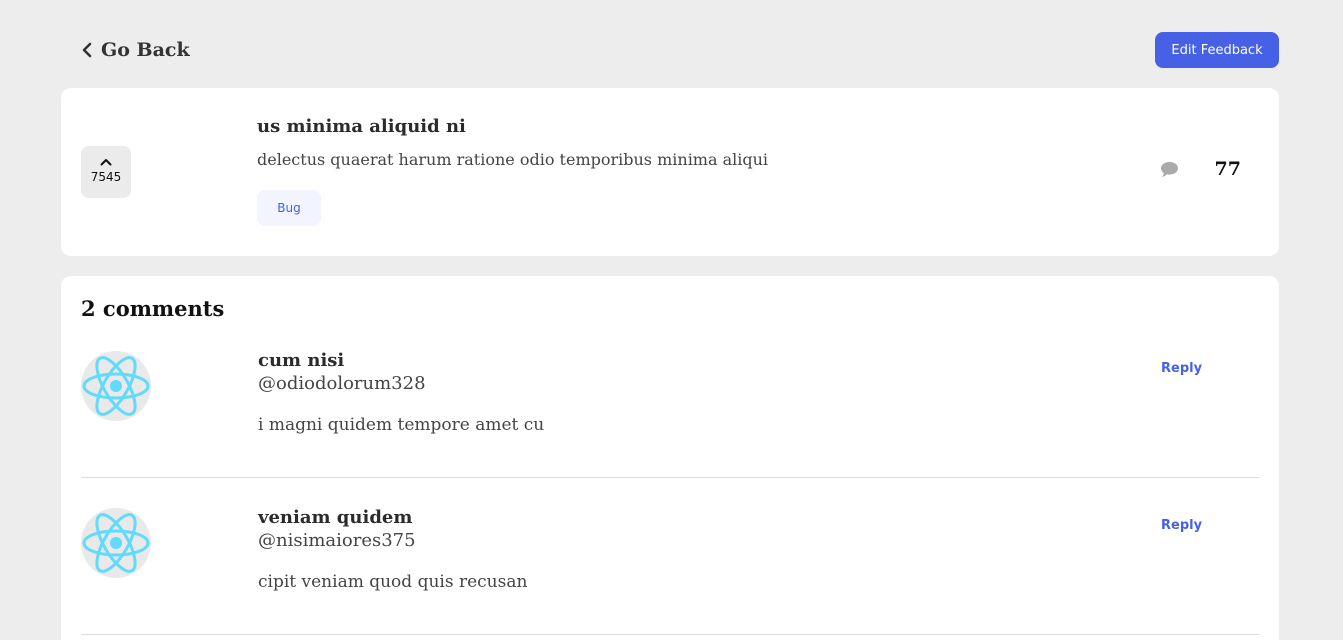 The image size is (1343, 640). What do you see at coordinates (401, 425) in the screenshot?
I see `comment-text: i magni quidem tempore amet cu` at bounding box center [401, 425].